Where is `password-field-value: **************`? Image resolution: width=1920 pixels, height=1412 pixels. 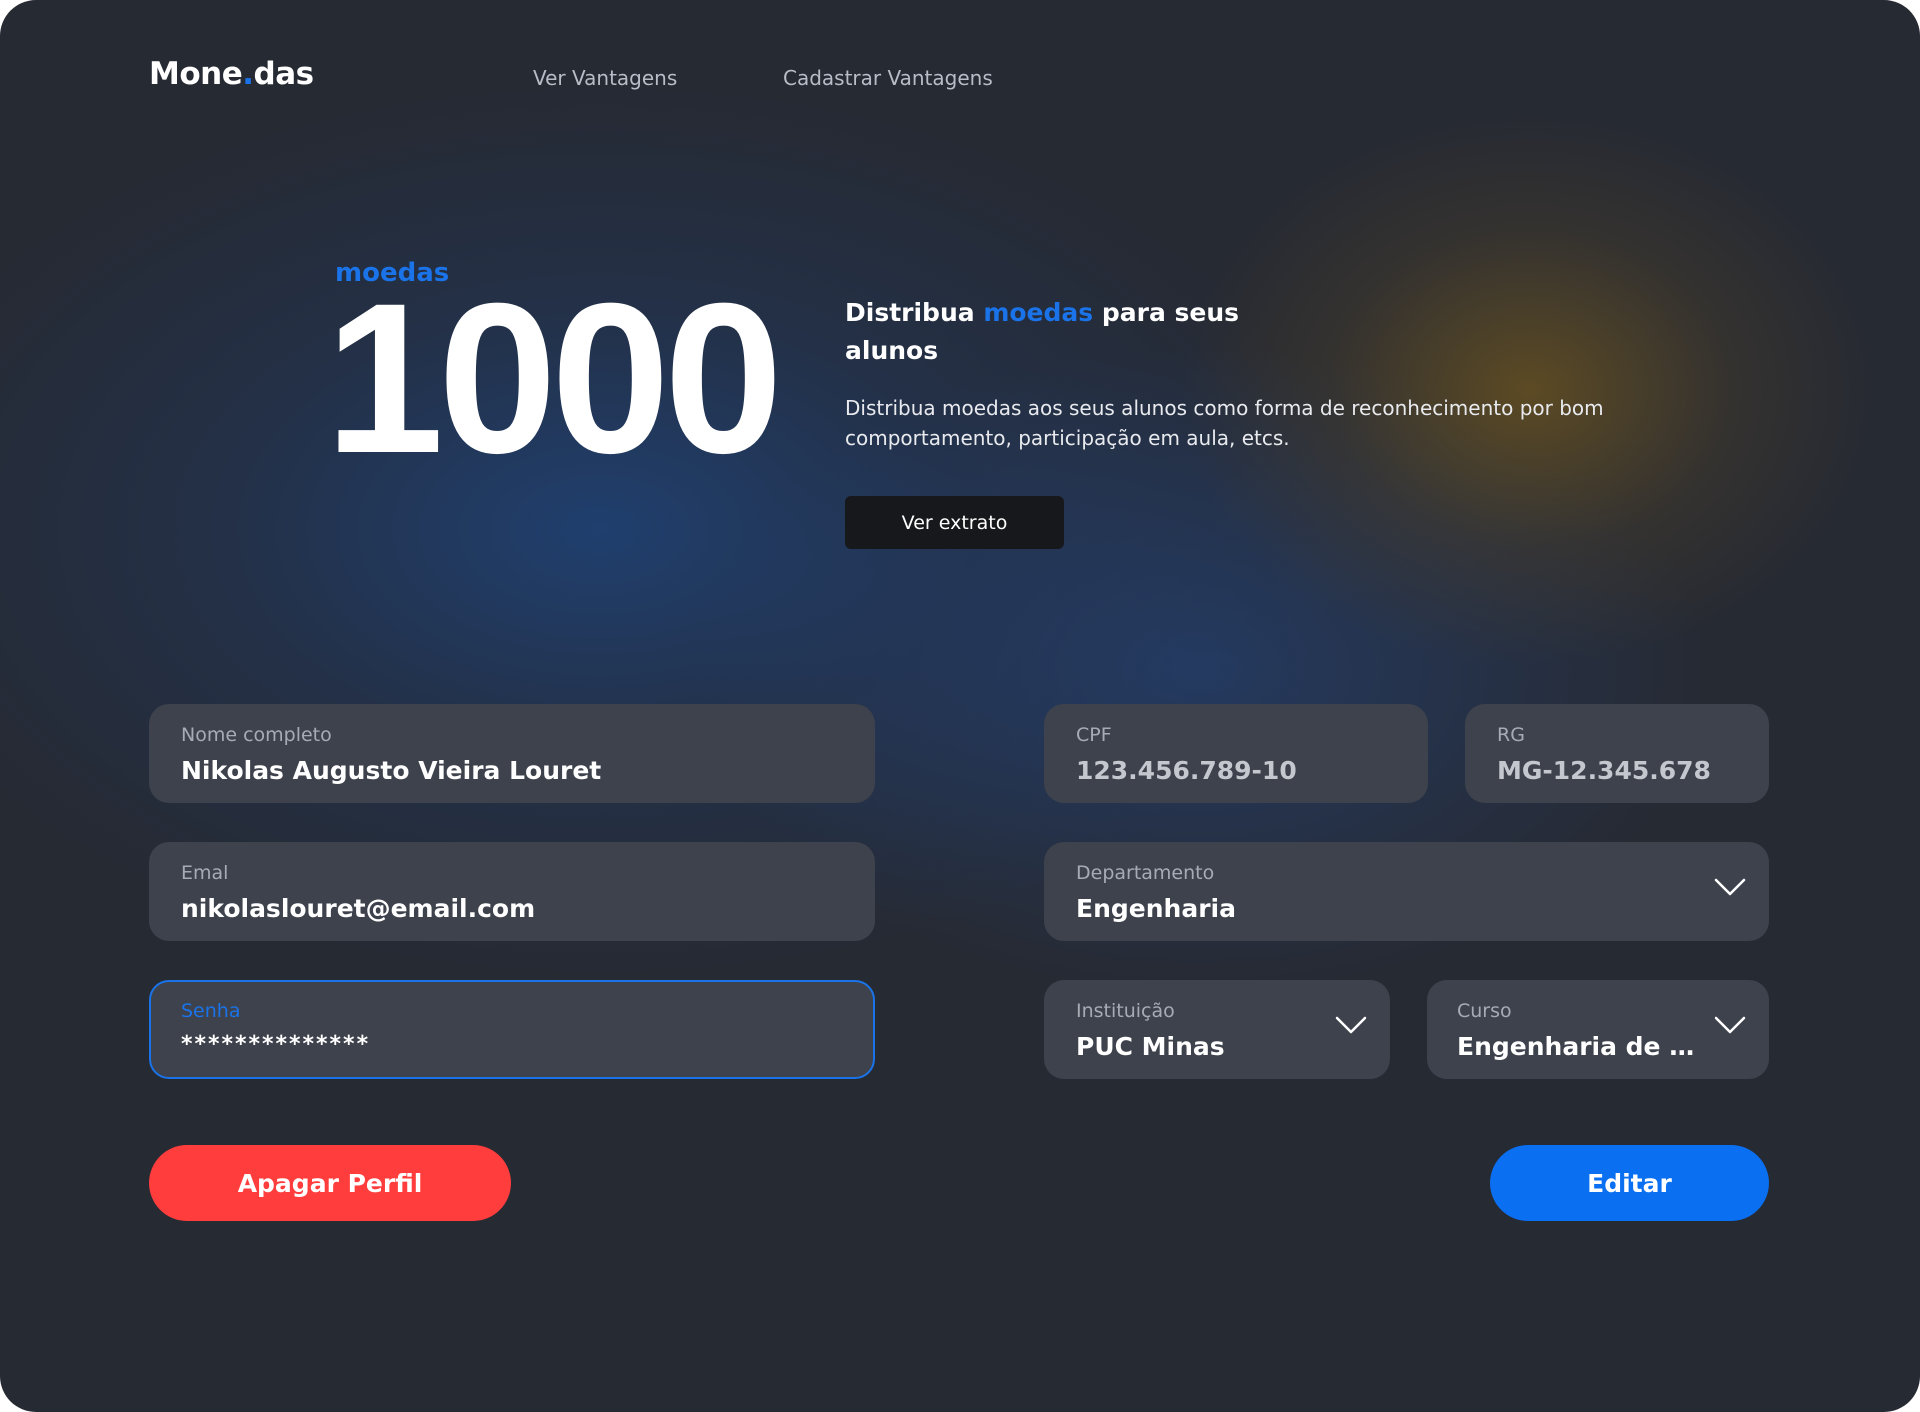
password-field-value: ************** is located at coordinates (511, 1044).